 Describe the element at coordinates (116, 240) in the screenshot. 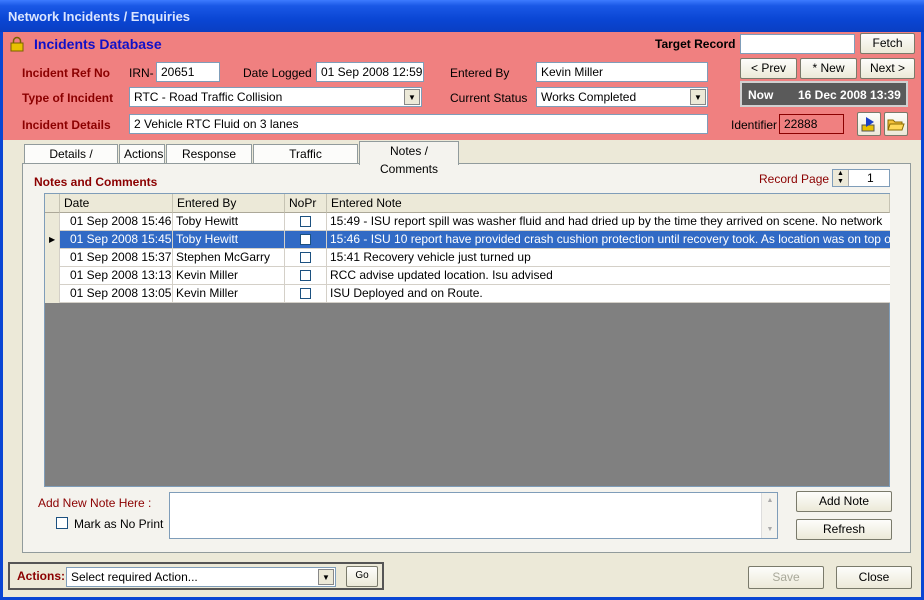

I see `note-date: 01 Sep 2008 15:45` at that location.